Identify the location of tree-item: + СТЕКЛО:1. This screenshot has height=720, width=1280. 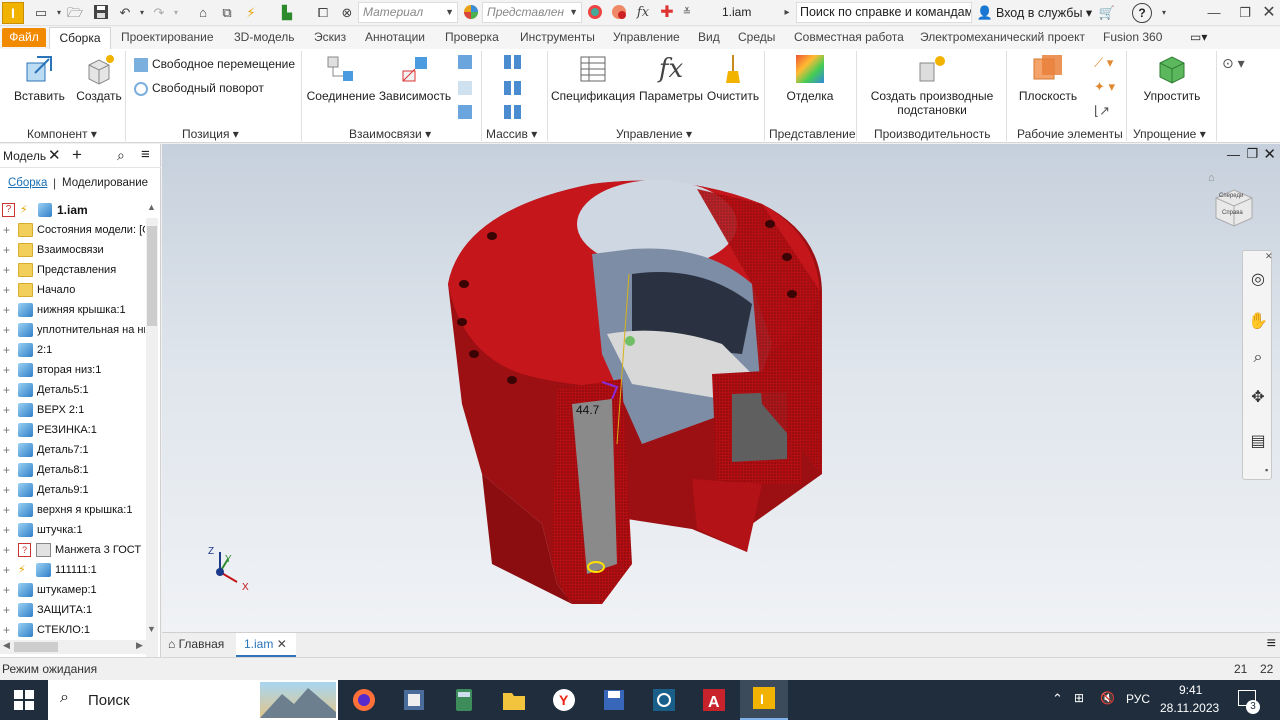
(72, 630).